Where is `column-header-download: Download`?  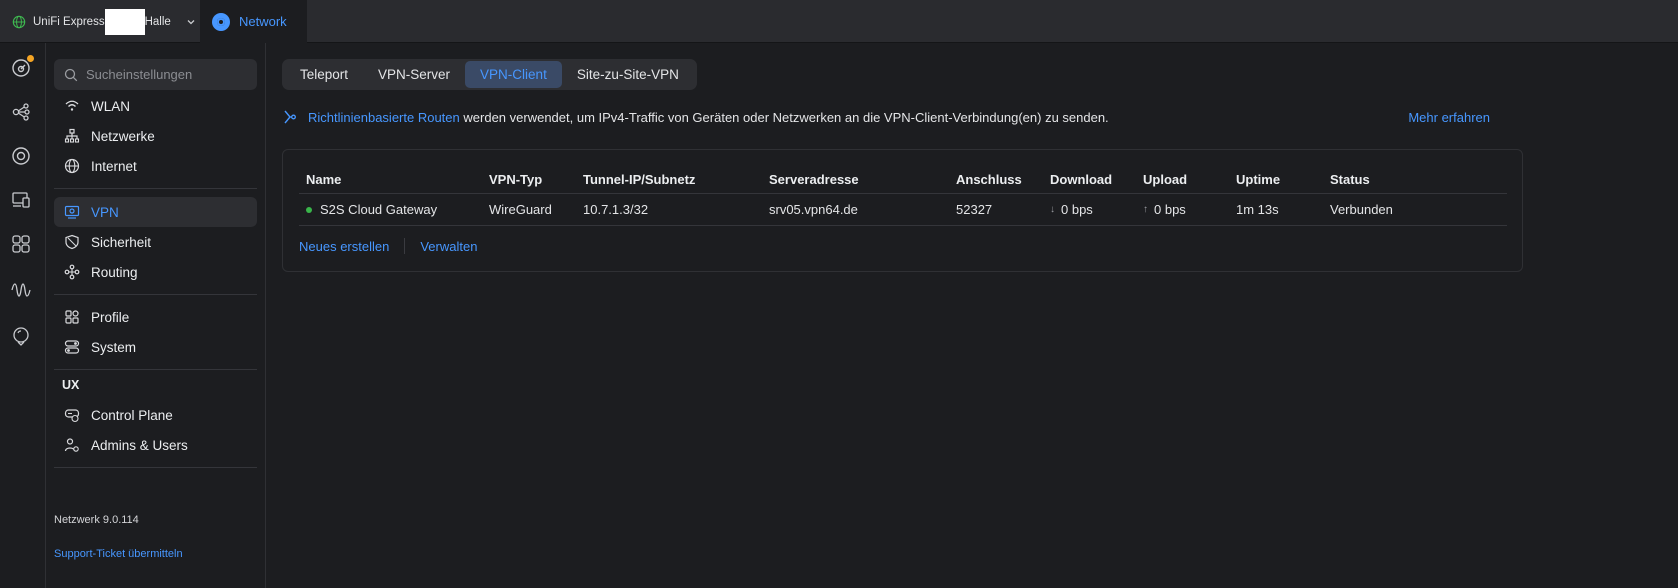
column-header-download: Download is located at coordinates (1081, 179).